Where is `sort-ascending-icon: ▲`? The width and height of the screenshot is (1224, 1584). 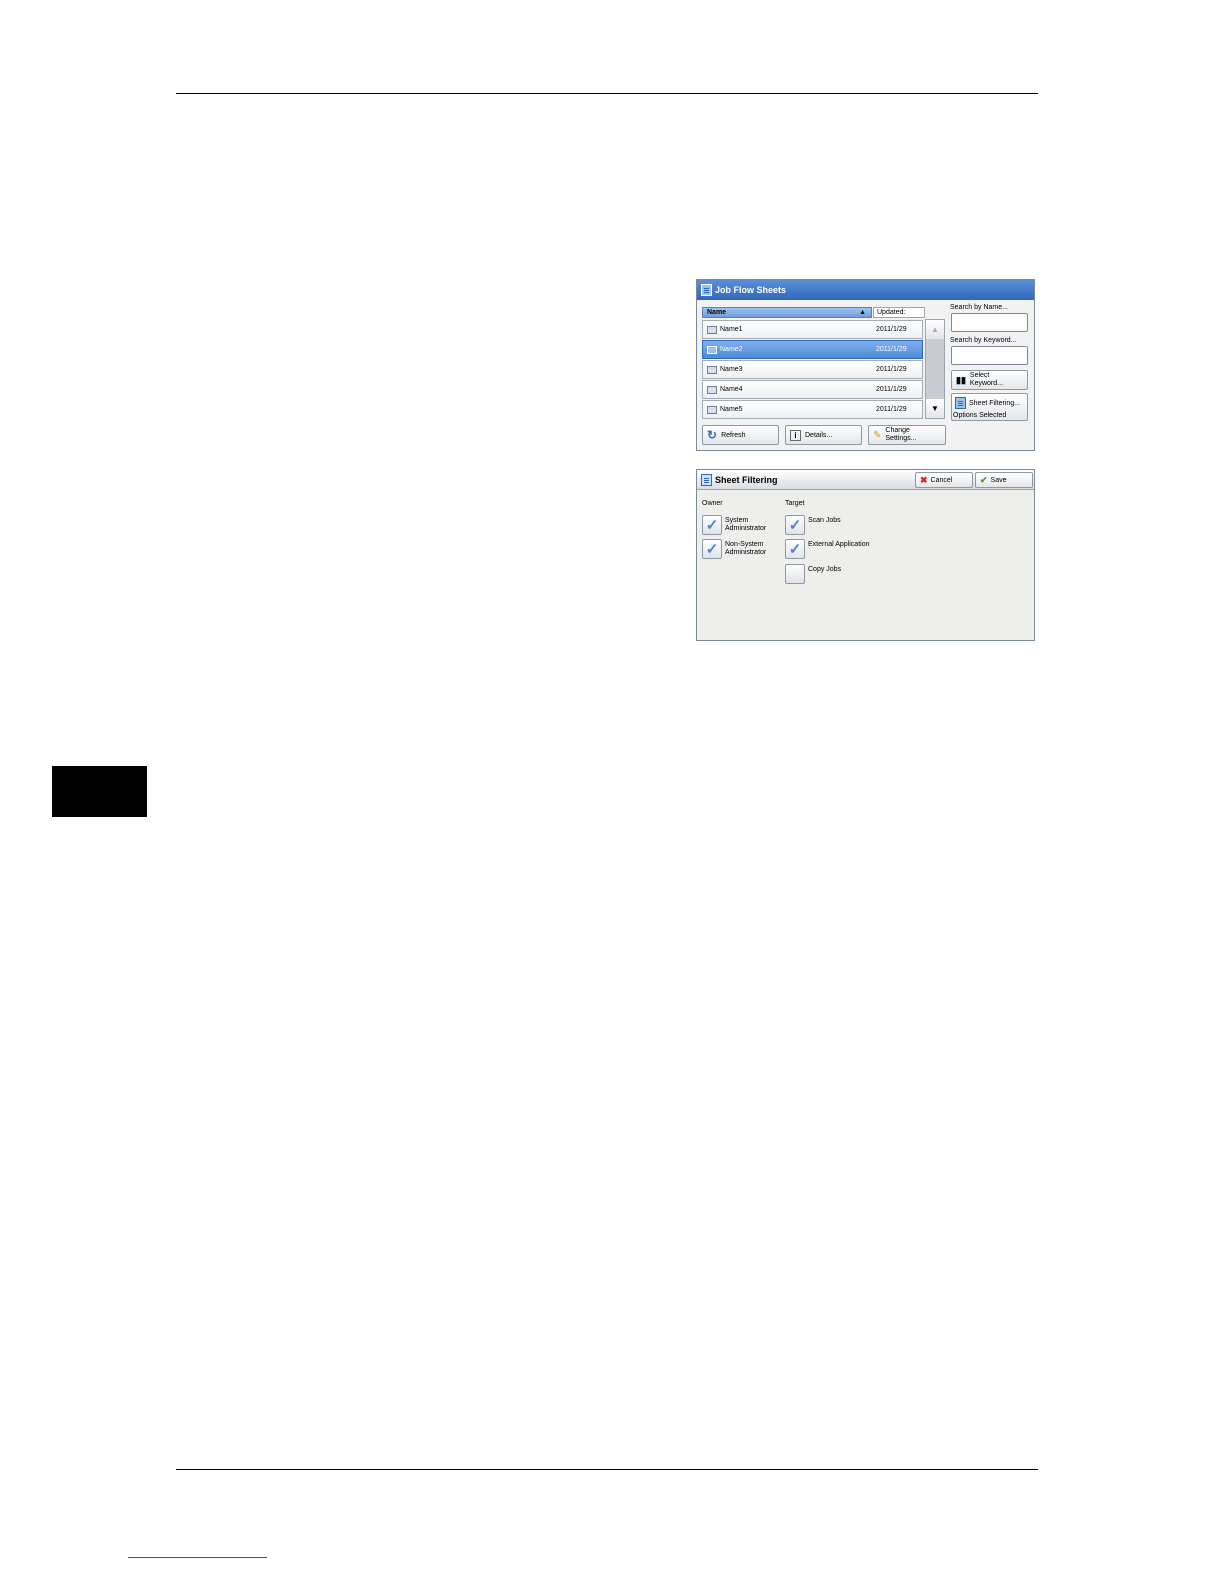 sort-ascending-icon: ▲ is located at coordinates (862, 312).